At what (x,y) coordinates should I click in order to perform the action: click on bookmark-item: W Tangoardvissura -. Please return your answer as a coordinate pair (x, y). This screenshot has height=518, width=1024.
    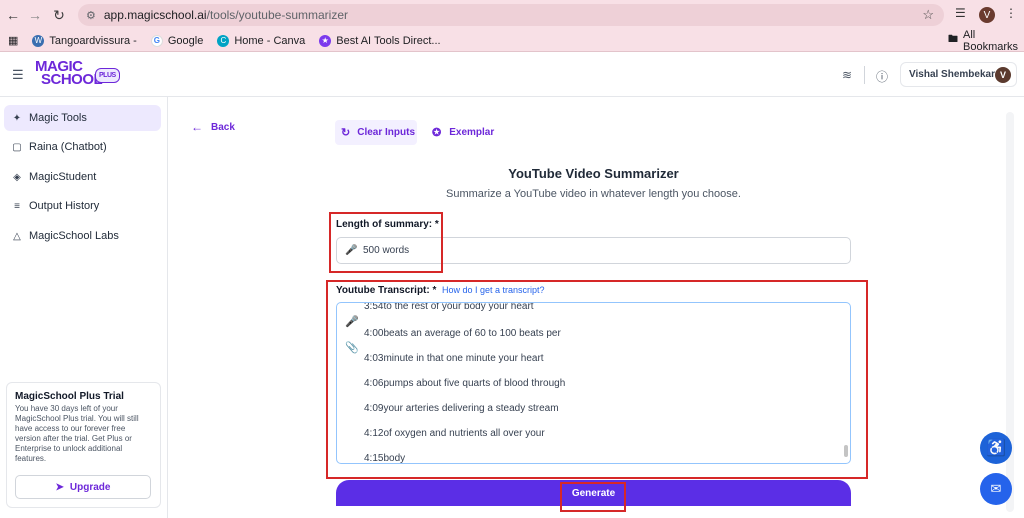
    Looking at the image, I should click on (84, 40).